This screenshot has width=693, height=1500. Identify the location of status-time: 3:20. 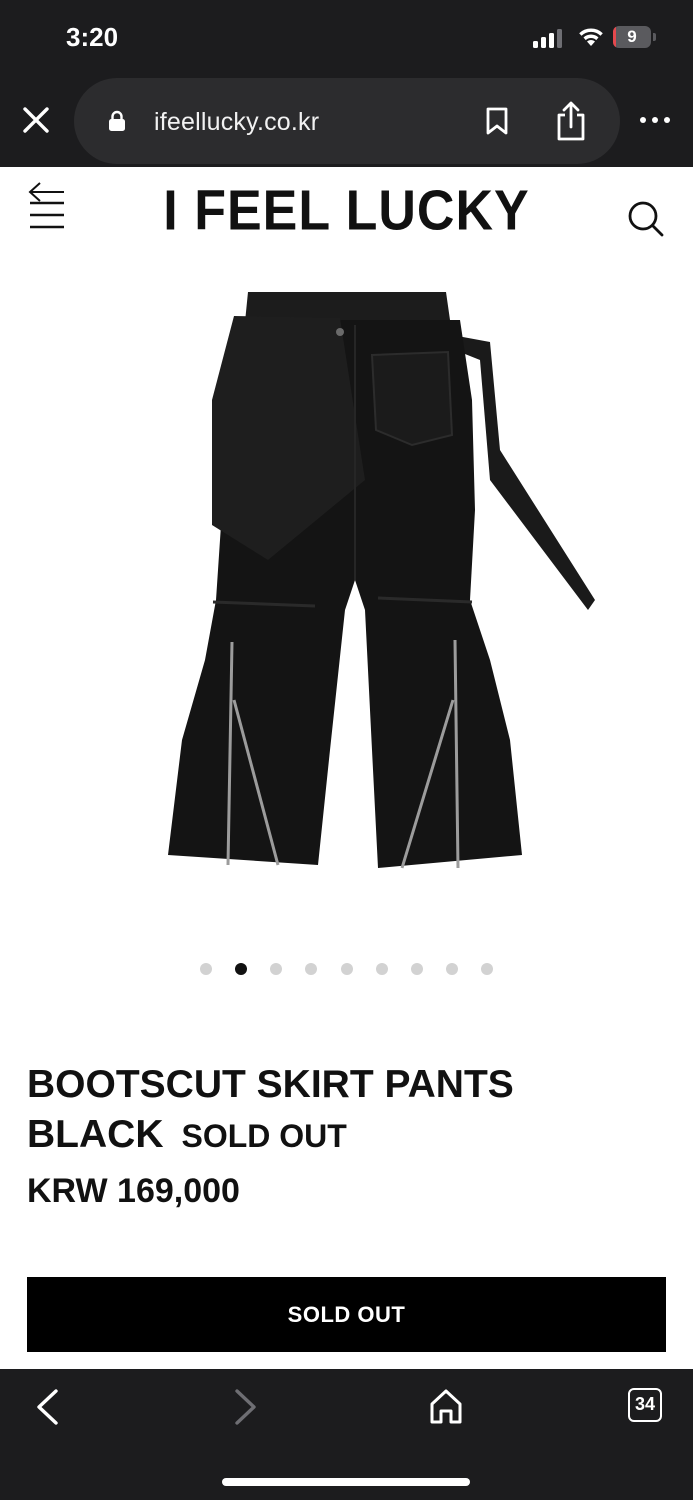
(92, 37).